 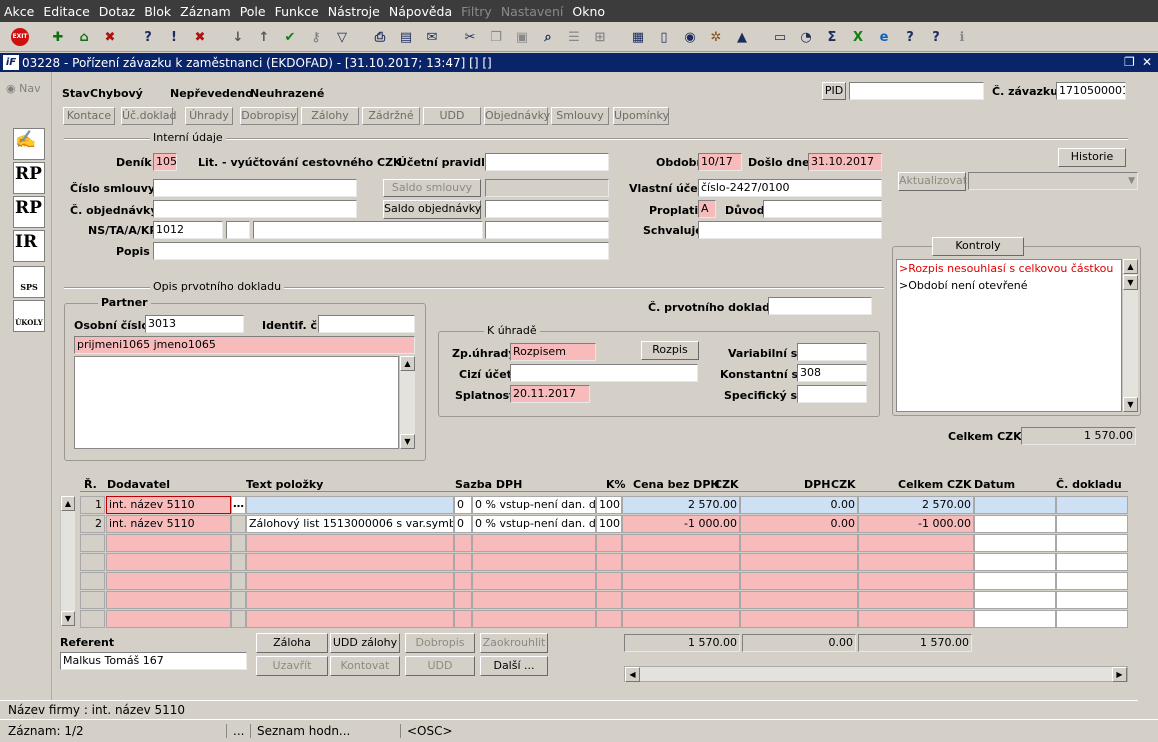 I want to click on query-cancel-icon: ✖, so click(x=200, y=37).